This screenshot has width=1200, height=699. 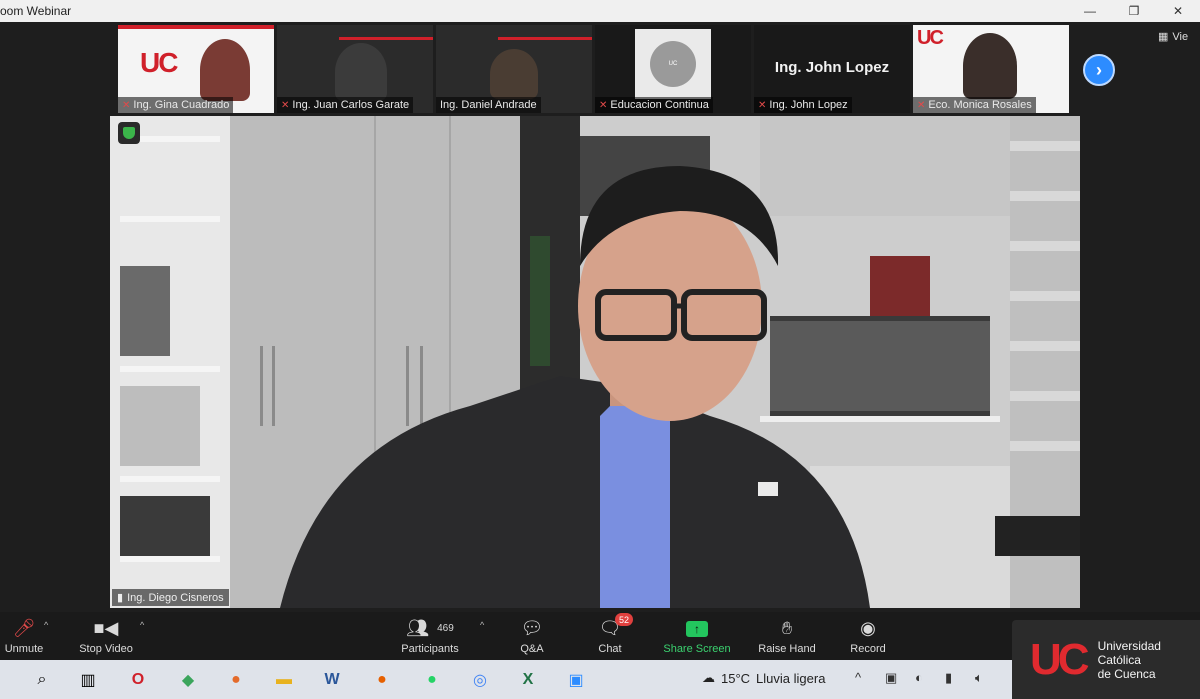 I want to click on participant-name: Ing. Daniel Andrade, so click(x=488, y=105).